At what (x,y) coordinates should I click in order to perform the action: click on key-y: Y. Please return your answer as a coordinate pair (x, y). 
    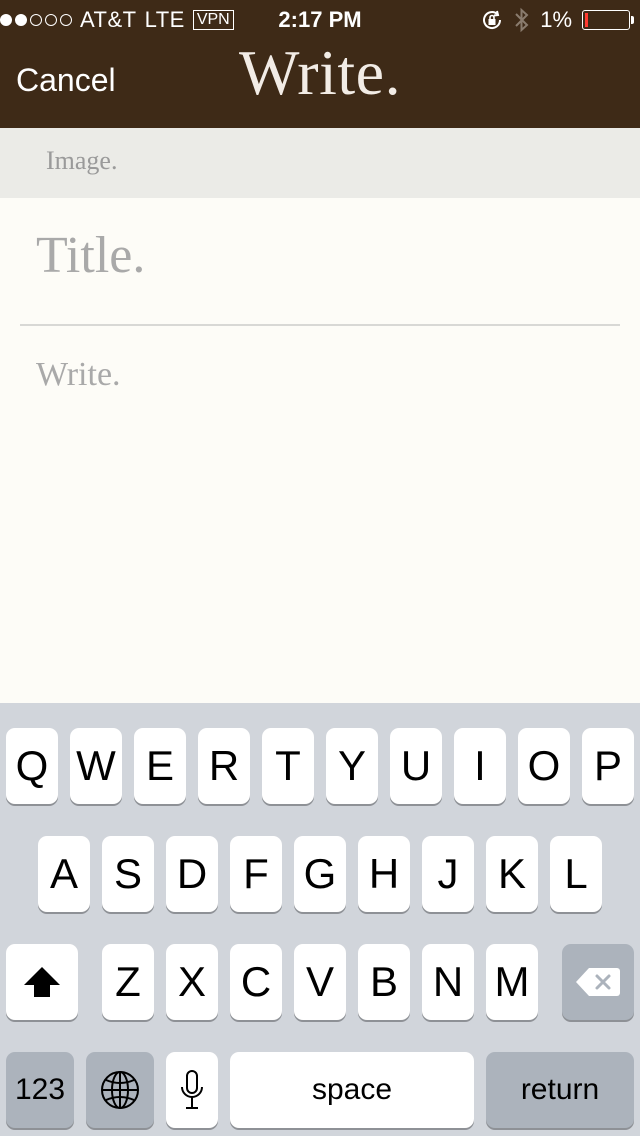
    Looking at the image, I should click on (352, 766).